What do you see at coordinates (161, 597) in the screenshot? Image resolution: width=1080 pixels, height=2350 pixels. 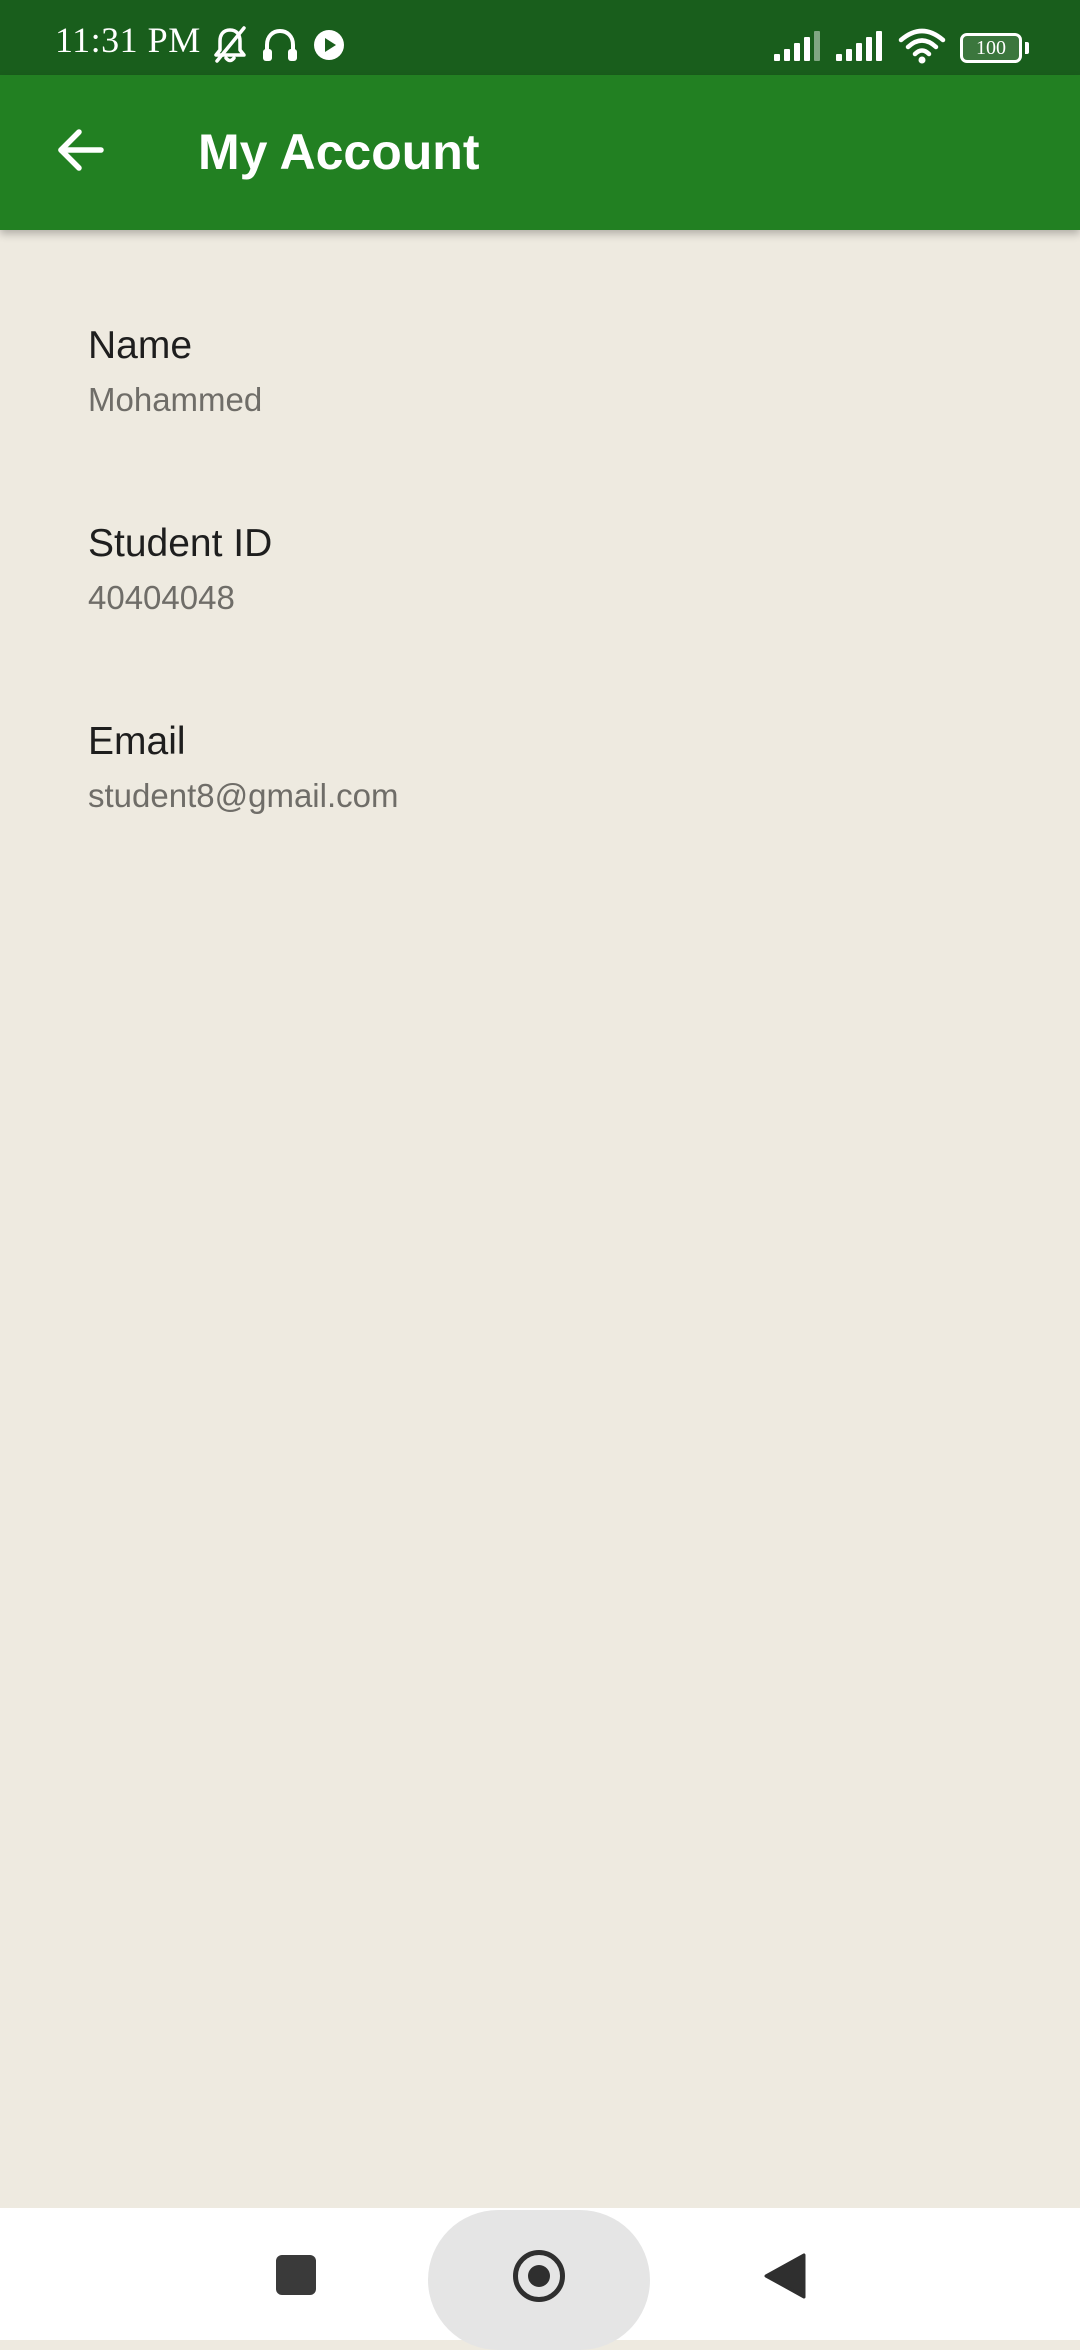 I see `field-value: 40404048` at bounding box center [161, 597].